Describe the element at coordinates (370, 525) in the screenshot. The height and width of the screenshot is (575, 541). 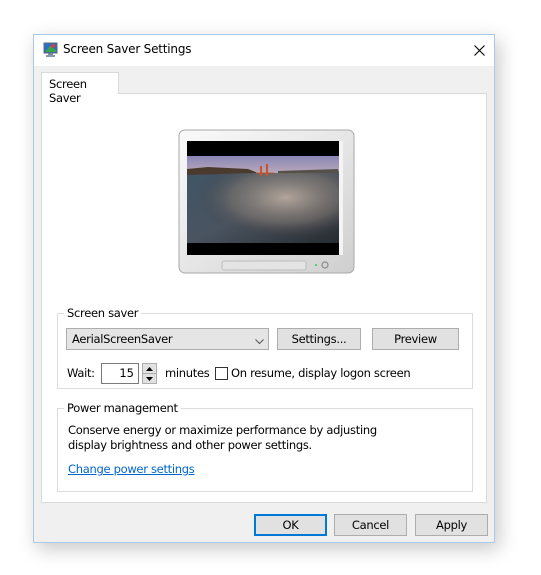
I see `cancel-button: Cancel` at that location.